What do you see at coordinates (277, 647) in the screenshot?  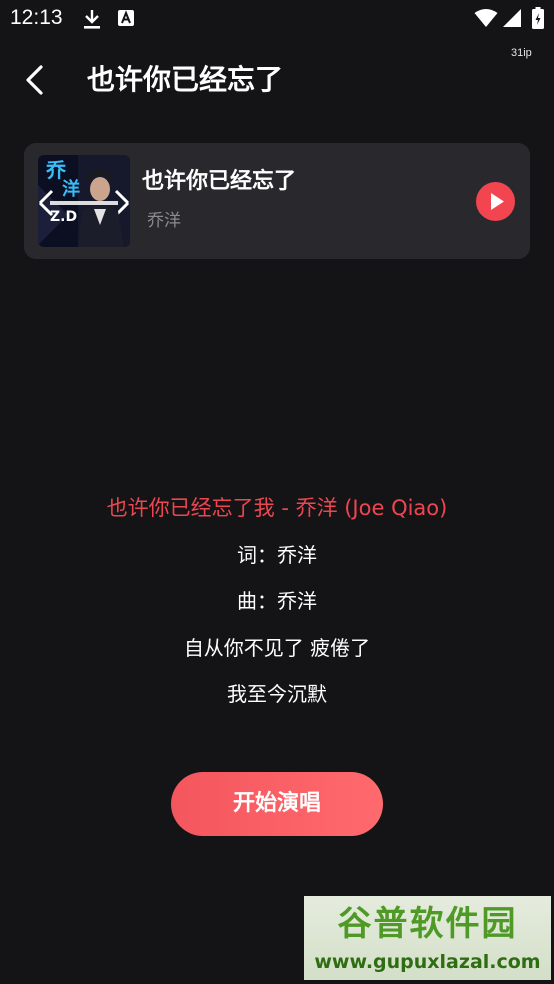 I see `lyric-line: 自从你不见了 疲倦了` at bounding box center [277, 647].